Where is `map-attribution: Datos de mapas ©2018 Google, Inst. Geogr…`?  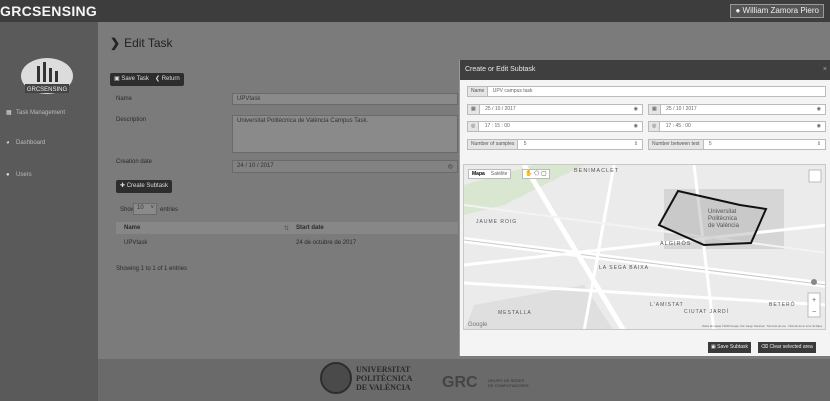 map-attribution: Datos de mapas ©2018 Google, Inst. Geogr… is located at coordinates (762, 326).